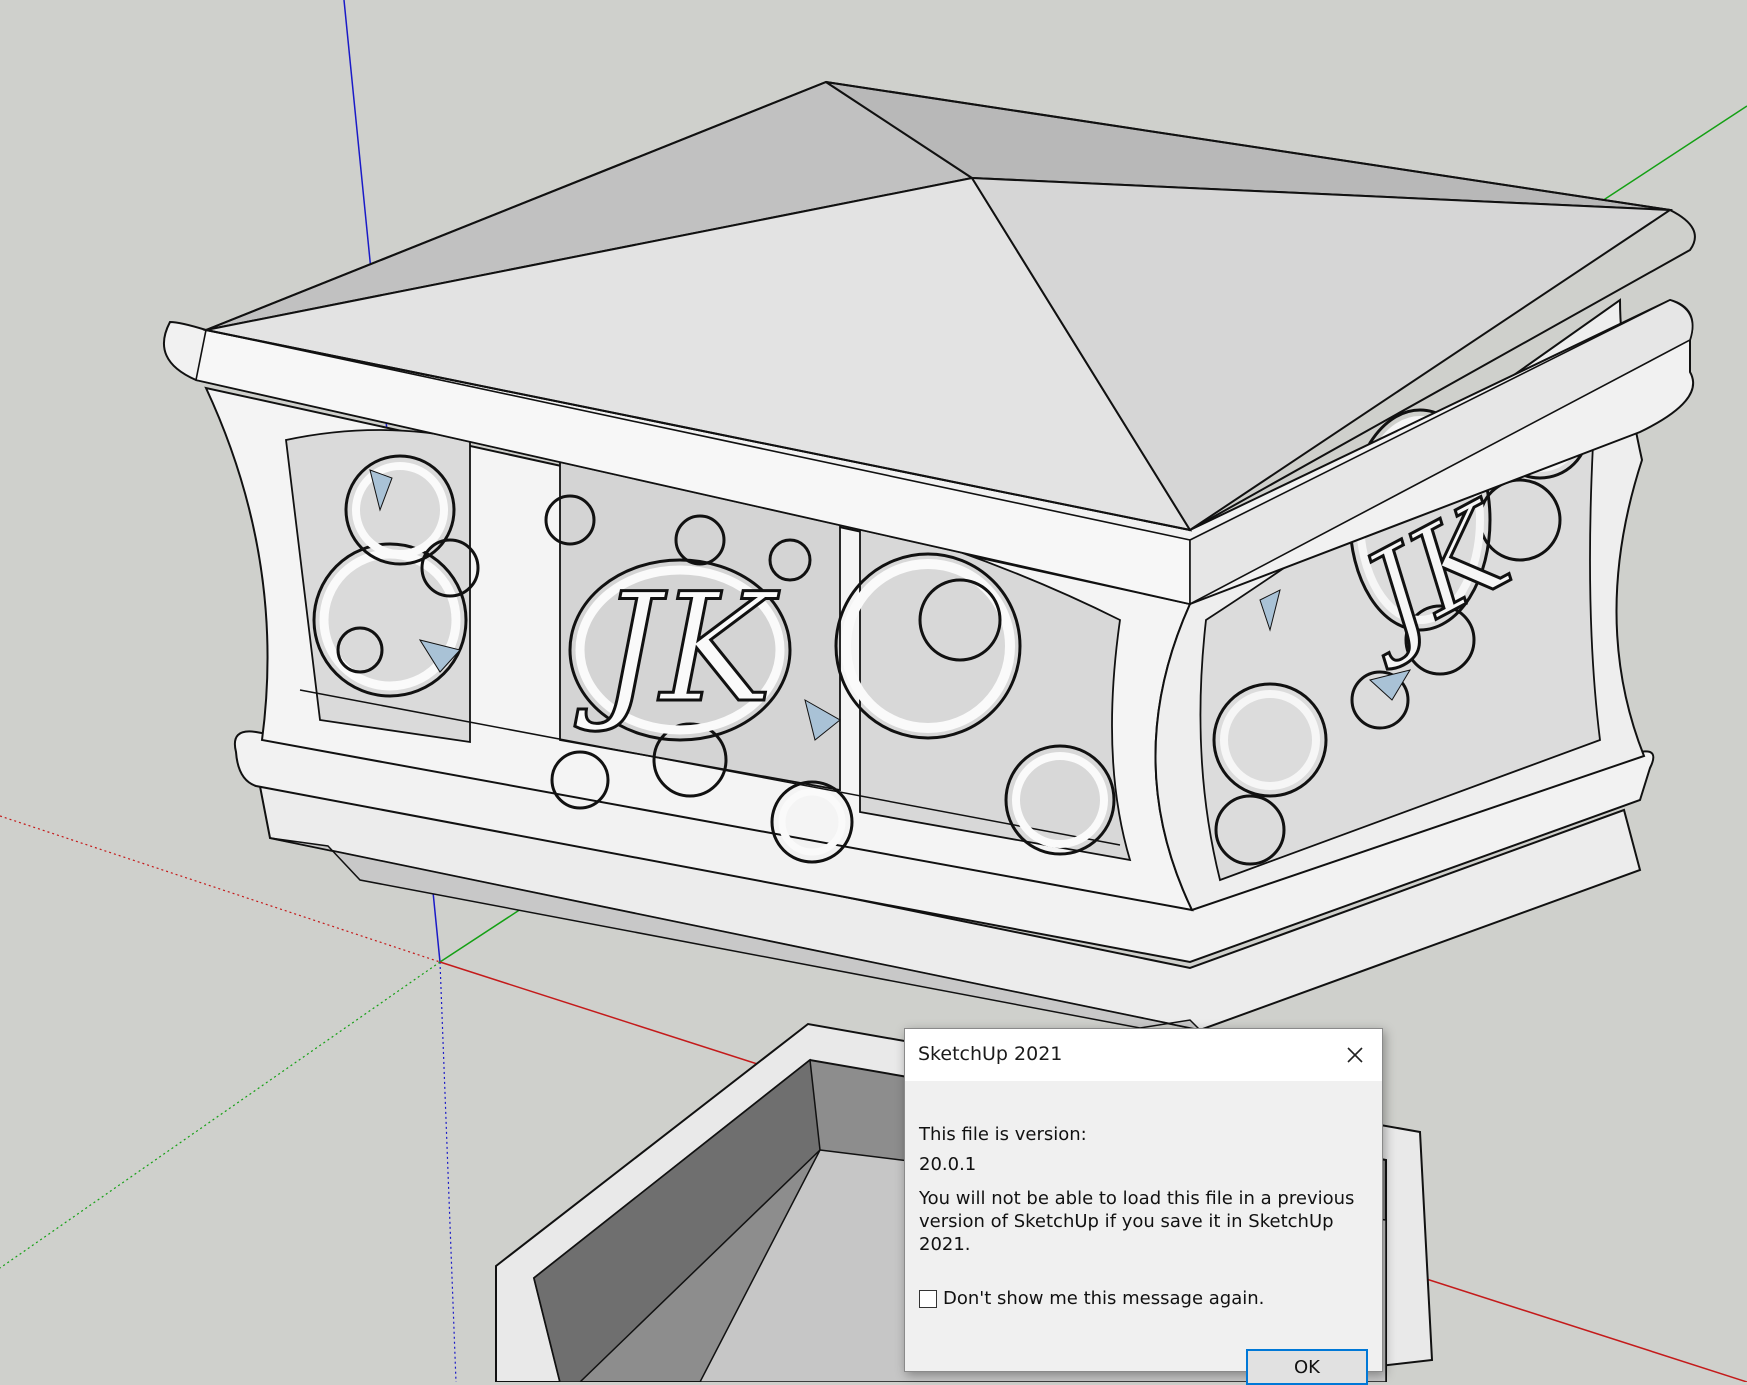 This screenshot has width=1747, height=1385. I want to click on dialog-title: SketchUp 2021, so click(990, 1054).